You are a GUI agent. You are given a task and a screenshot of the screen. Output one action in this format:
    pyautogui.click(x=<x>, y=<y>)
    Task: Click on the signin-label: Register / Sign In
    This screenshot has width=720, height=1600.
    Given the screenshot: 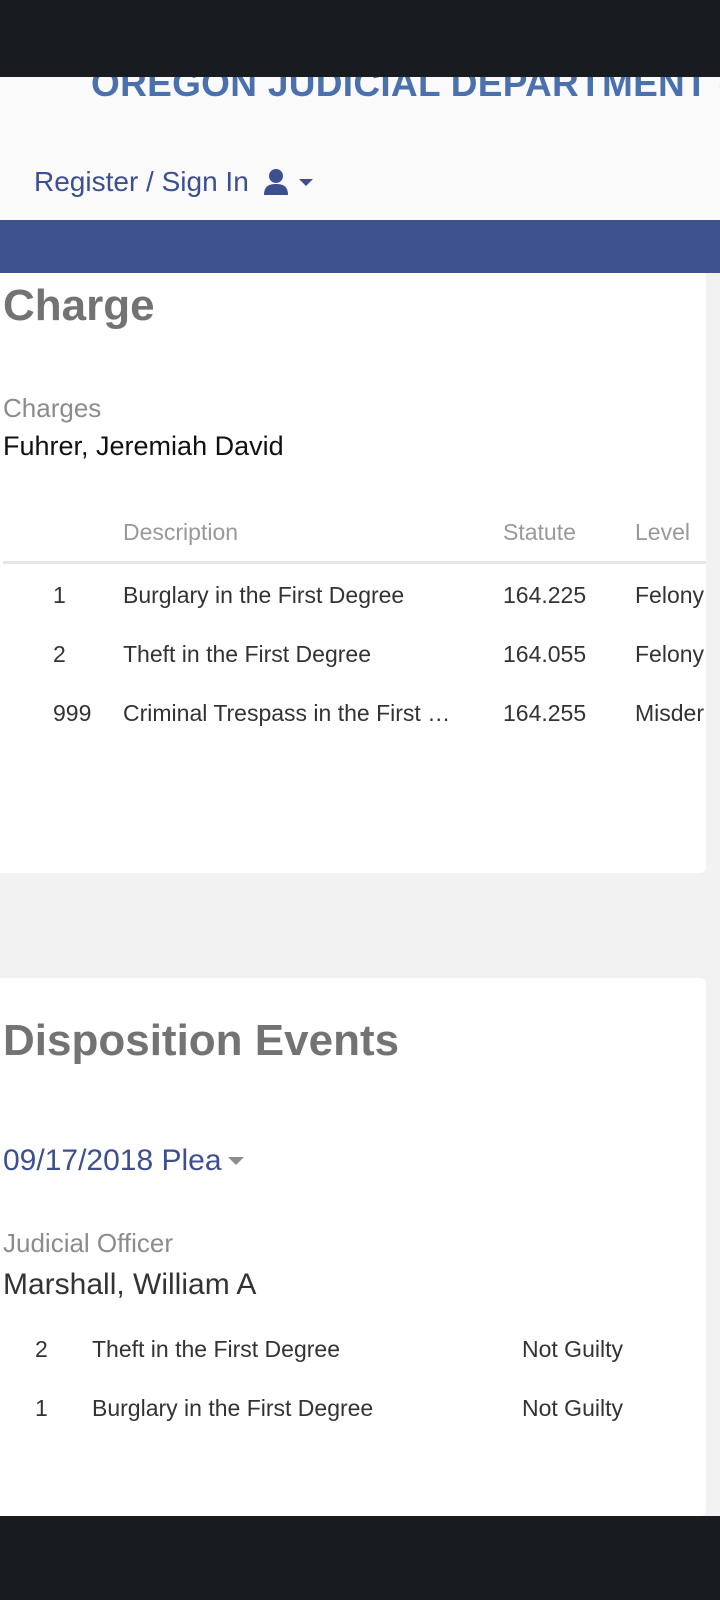 What is the action you would take?
    pyautogui.click(x=141, y=181)
    